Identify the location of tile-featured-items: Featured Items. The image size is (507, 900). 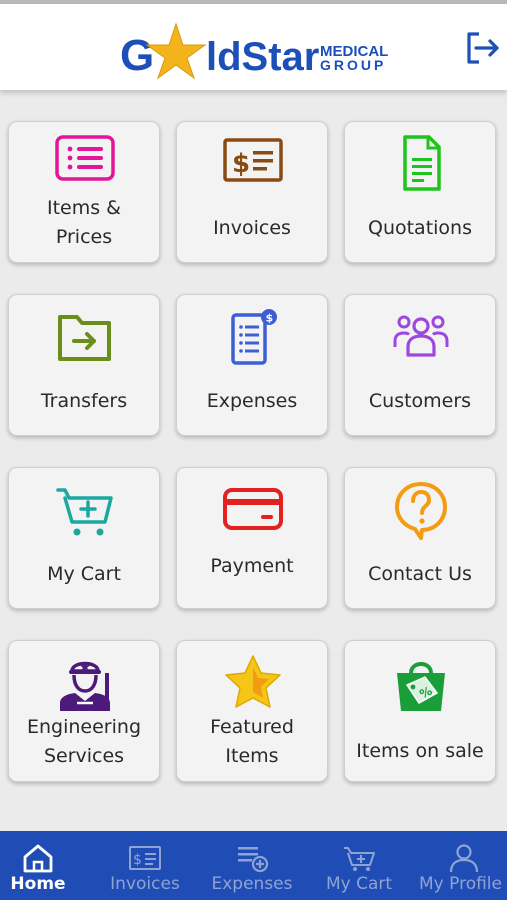
(252, 711).